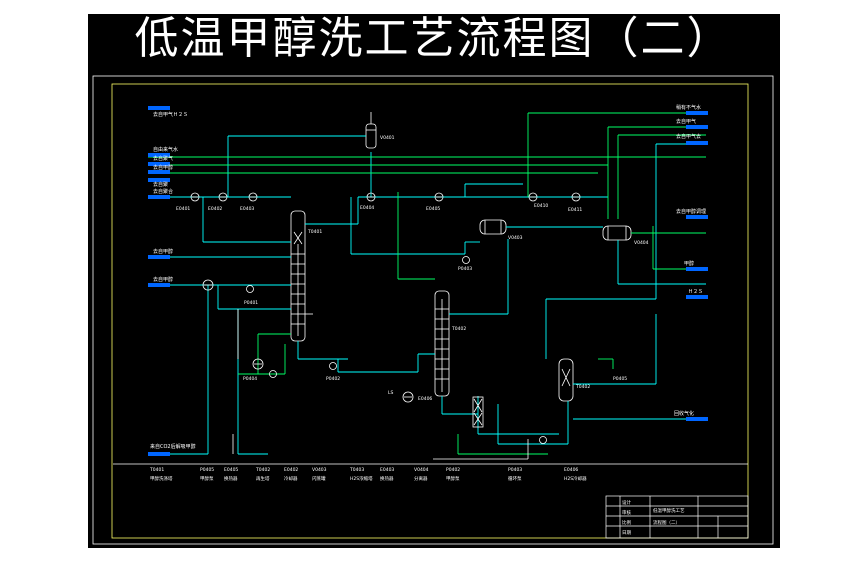  I want to click on tag-p0403: P0403, so click(465, 269).